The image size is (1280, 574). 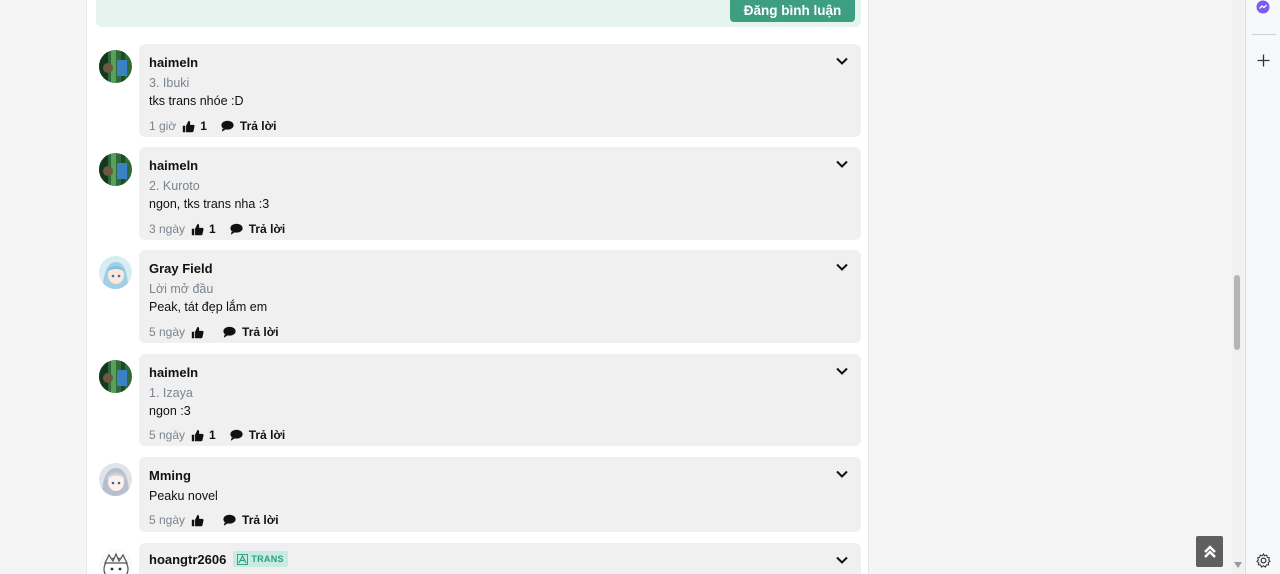 I want to click on divider, so click(x=1264, y=34).